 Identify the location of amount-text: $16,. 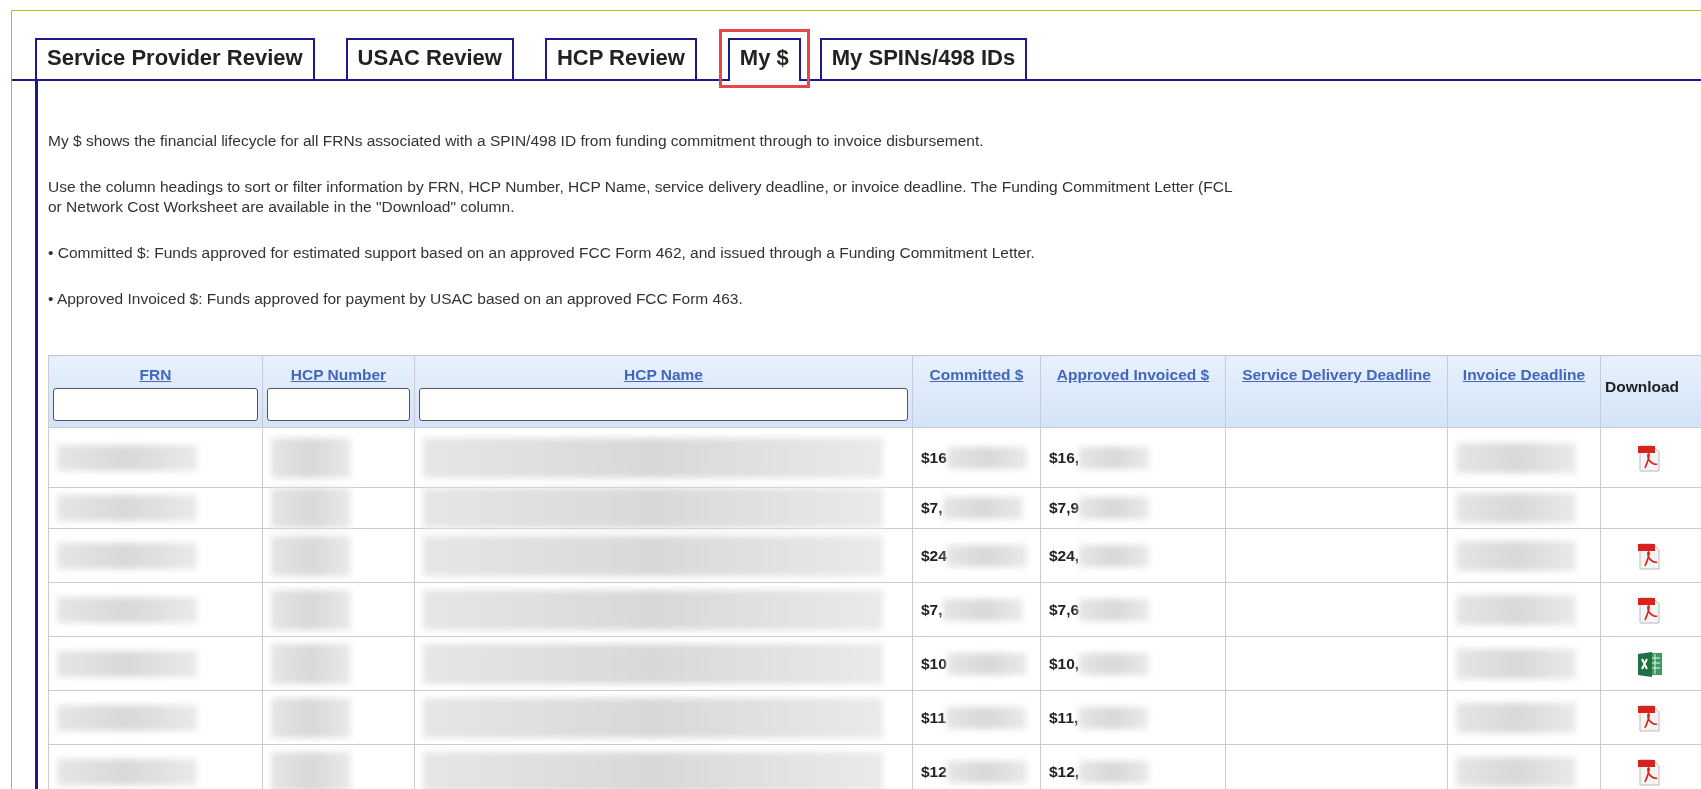
(1064, 457).